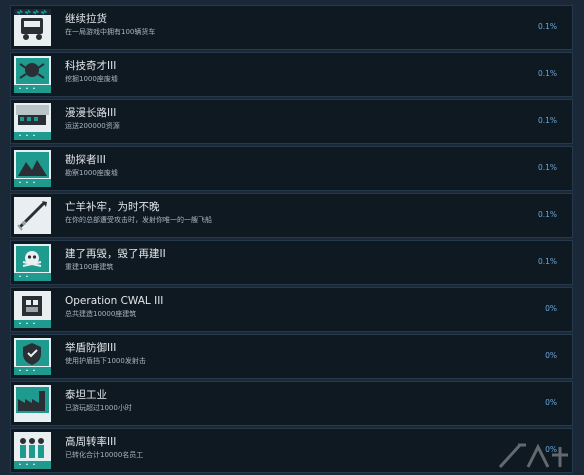  I want to click on achievement-row: 勘探者III 勘察1000座废墟 0.1%, so click(291, 168).